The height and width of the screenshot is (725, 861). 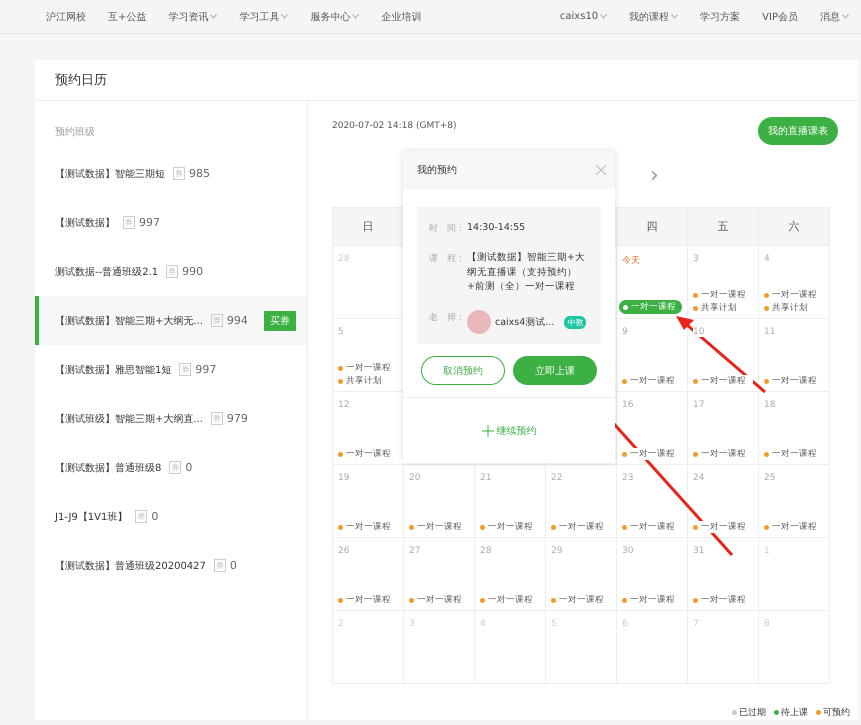 I want to click on day-number: 9, so click(x=625, y=332).